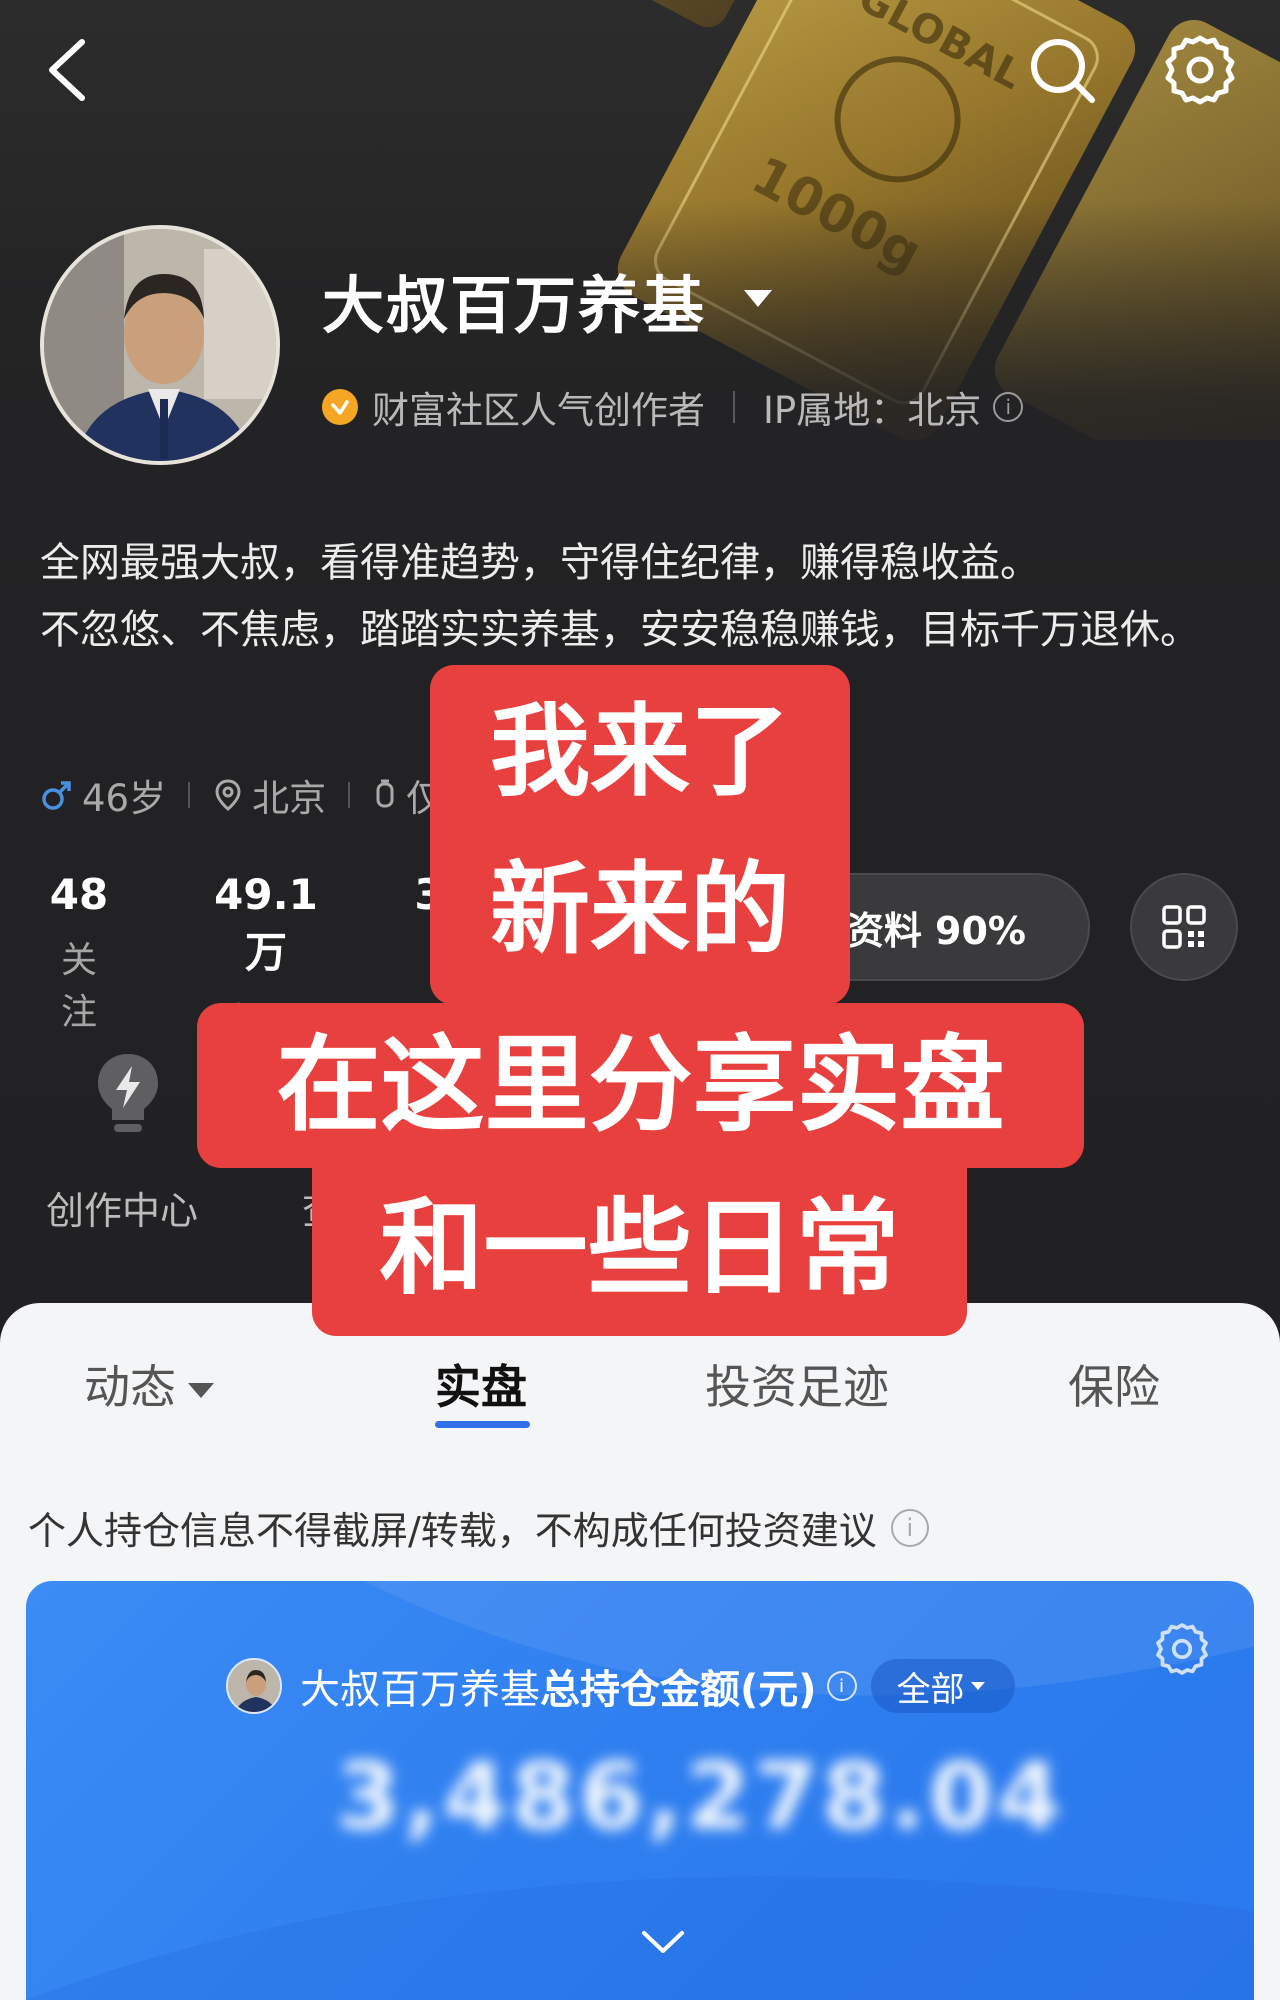  I want to click on scope-selector: 全部, so click(942, 1686).